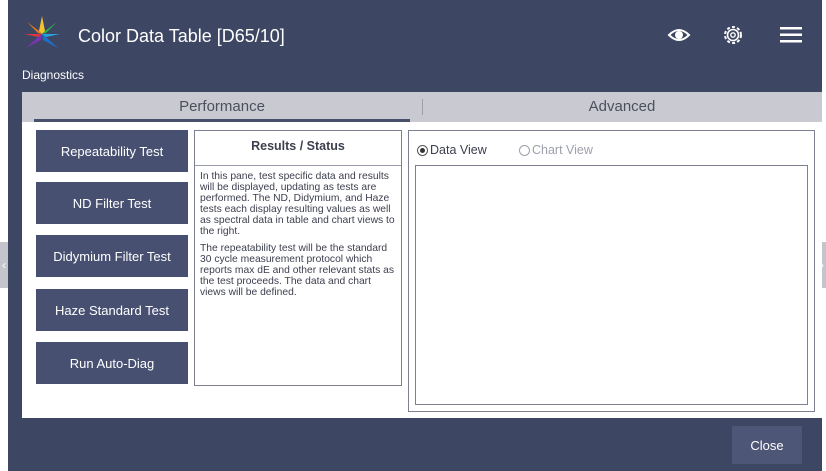 This screenshot has height=471, width=826. I want to click on status-divider, so click(298, 165).